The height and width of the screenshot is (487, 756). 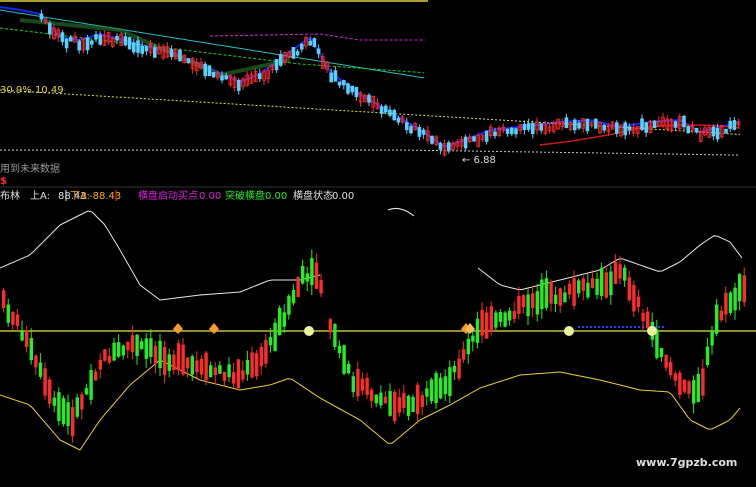 I want to click on sig1-value: 0.00, so click(x=210, y=196).